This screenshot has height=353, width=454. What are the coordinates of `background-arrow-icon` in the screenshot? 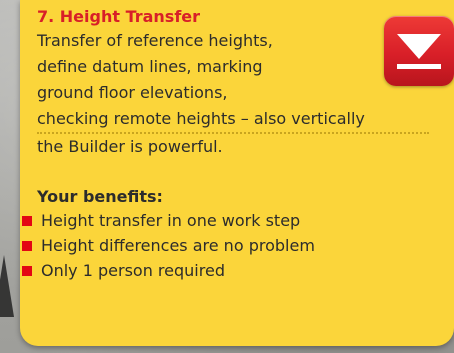 It's located at (7, 286).